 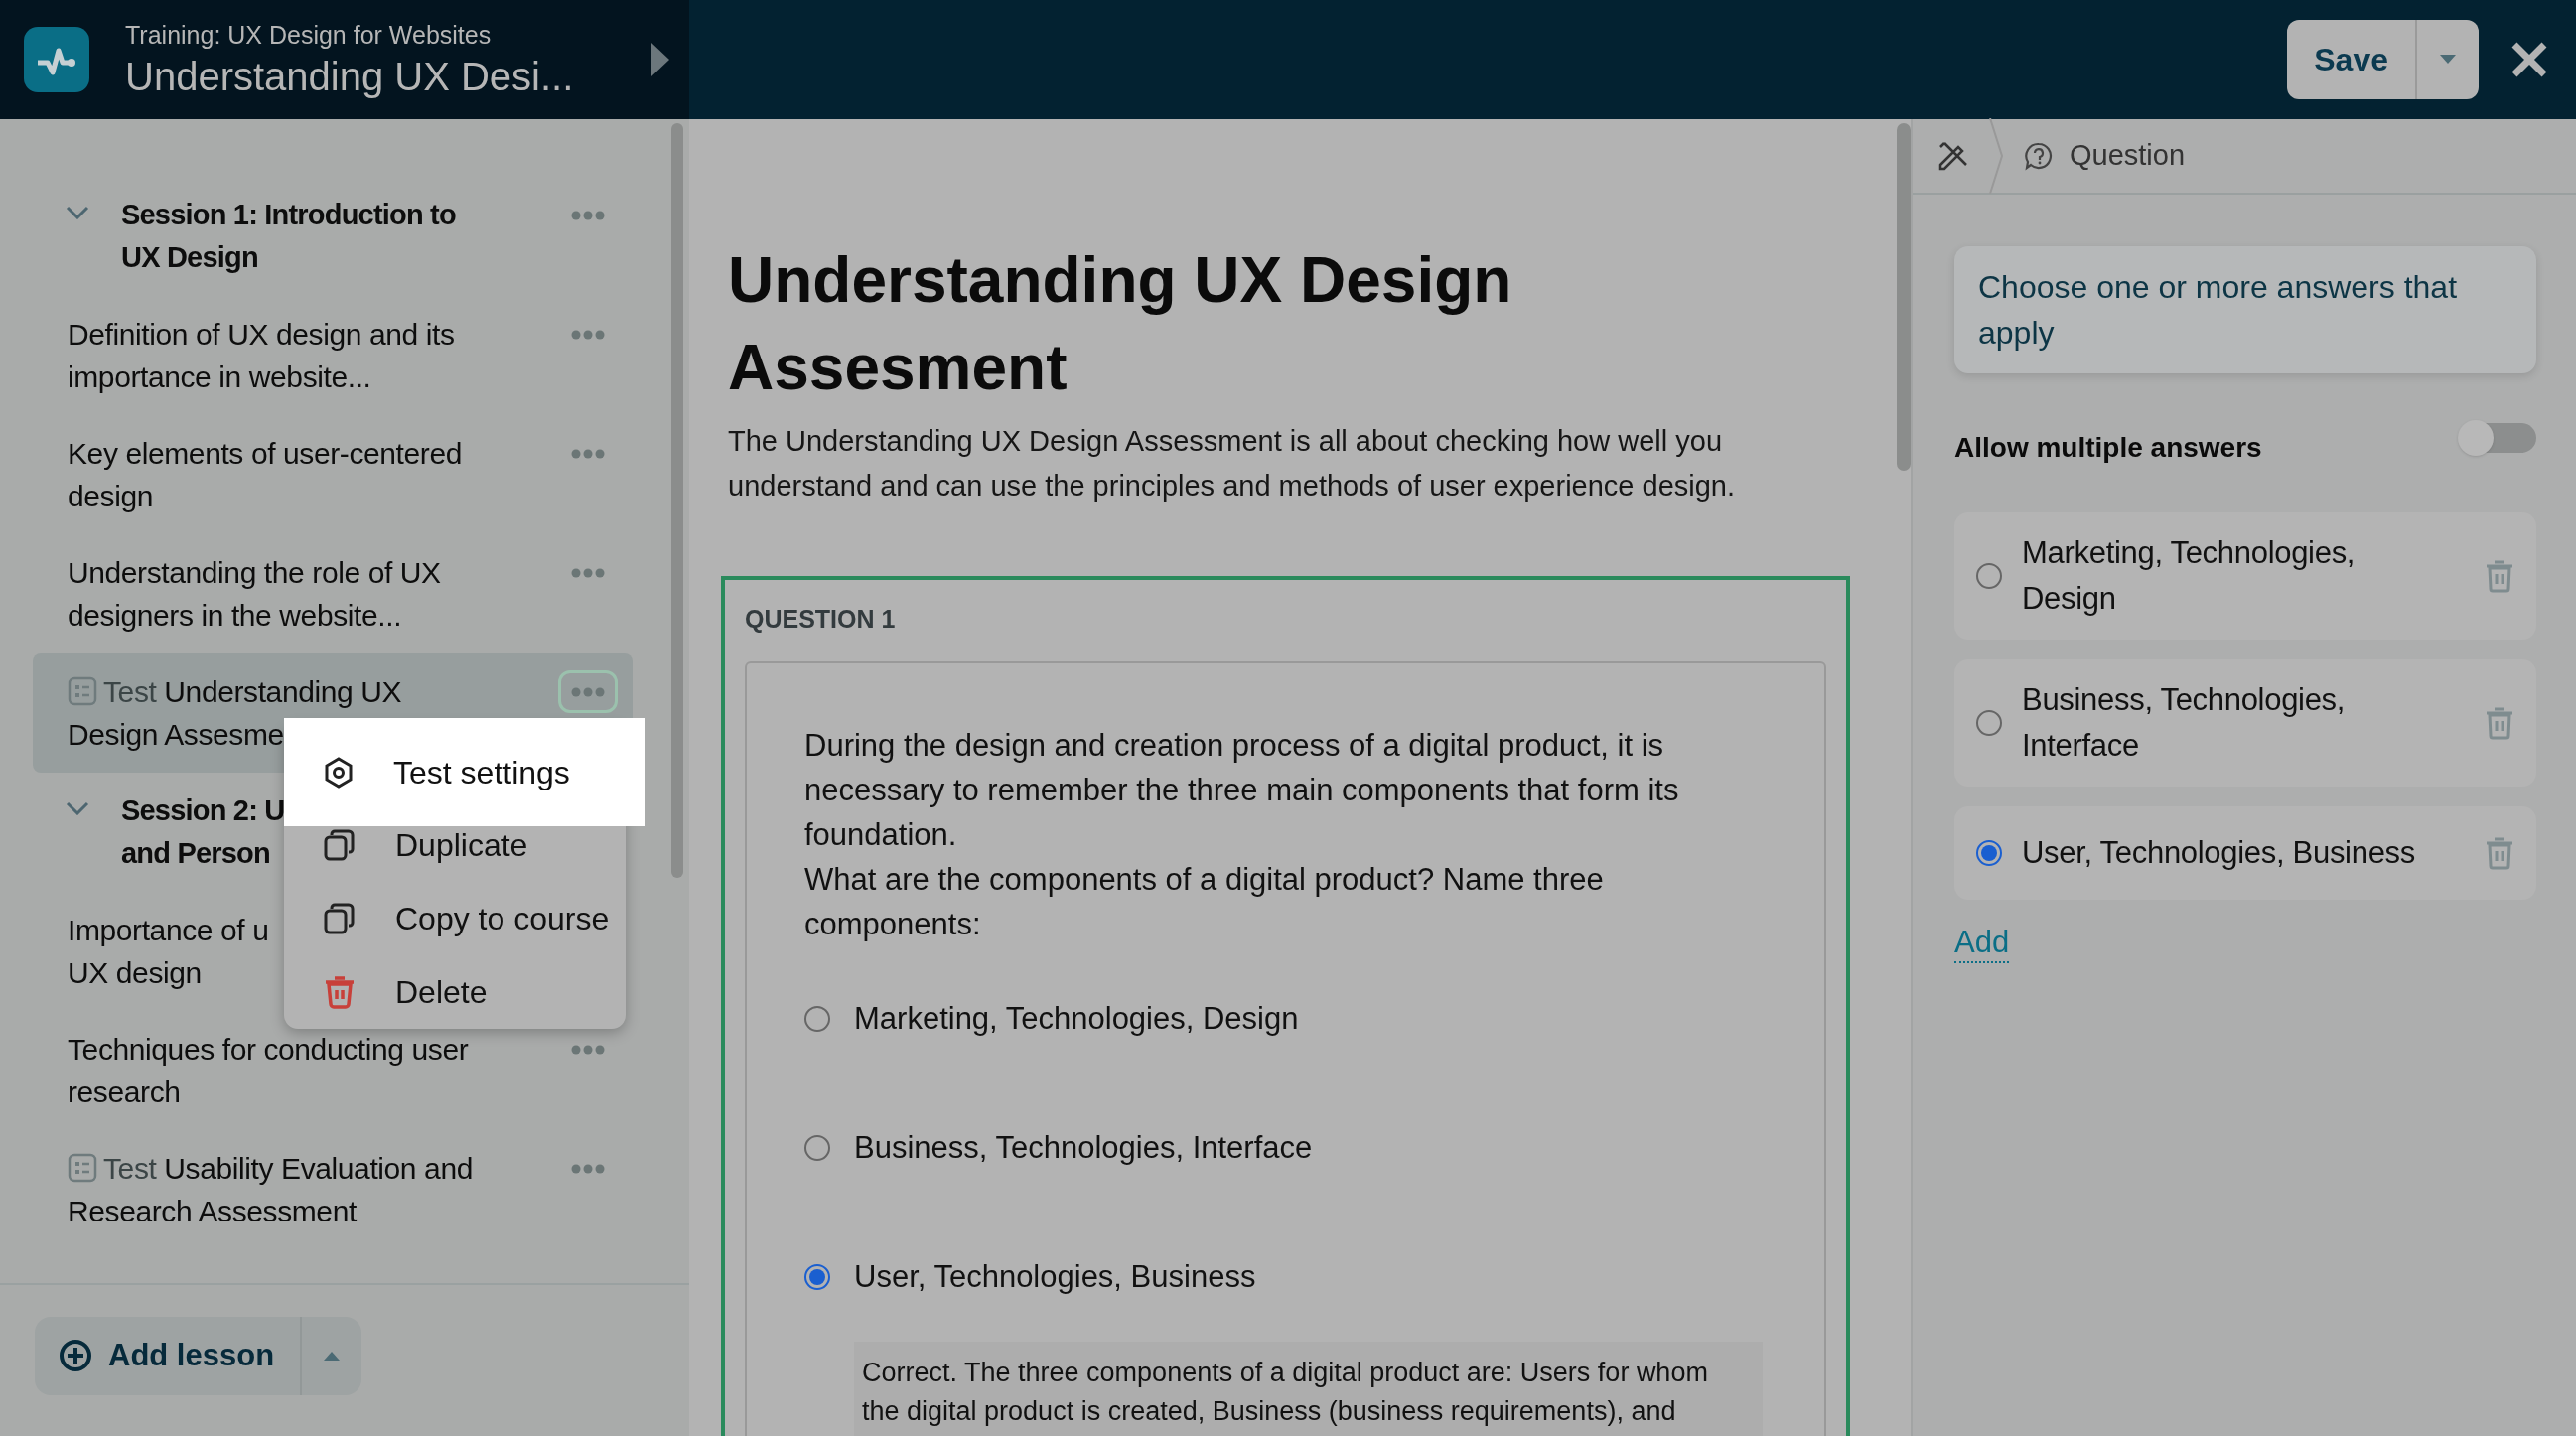 What do you see at coordinates (203, 832) in the screenshot?
I see `session-title: Session 2: U and Person` at bounding box center [203, 832].